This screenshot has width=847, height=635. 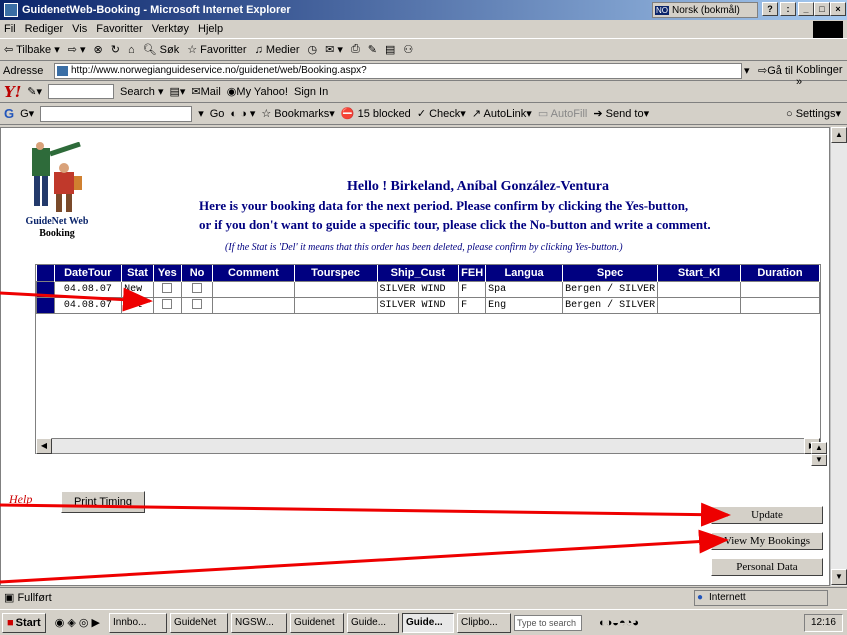 What do you see at coordinates (335, 289) in the screenshot?
I see `cell-tourspec` at bounding box center [335, 289].